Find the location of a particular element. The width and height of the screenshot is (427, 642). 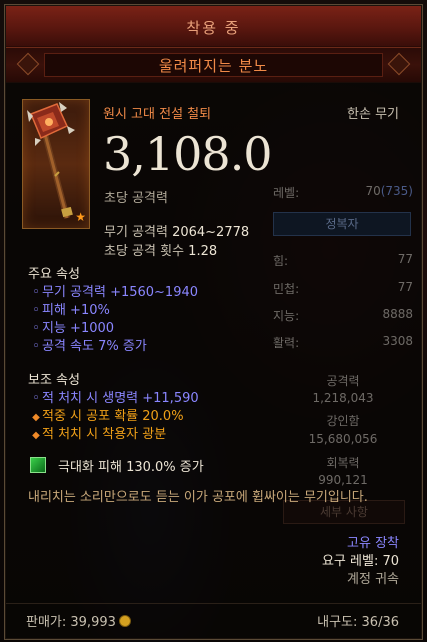

equipped-header: 착용 중 is located at coordinates (213, 26).